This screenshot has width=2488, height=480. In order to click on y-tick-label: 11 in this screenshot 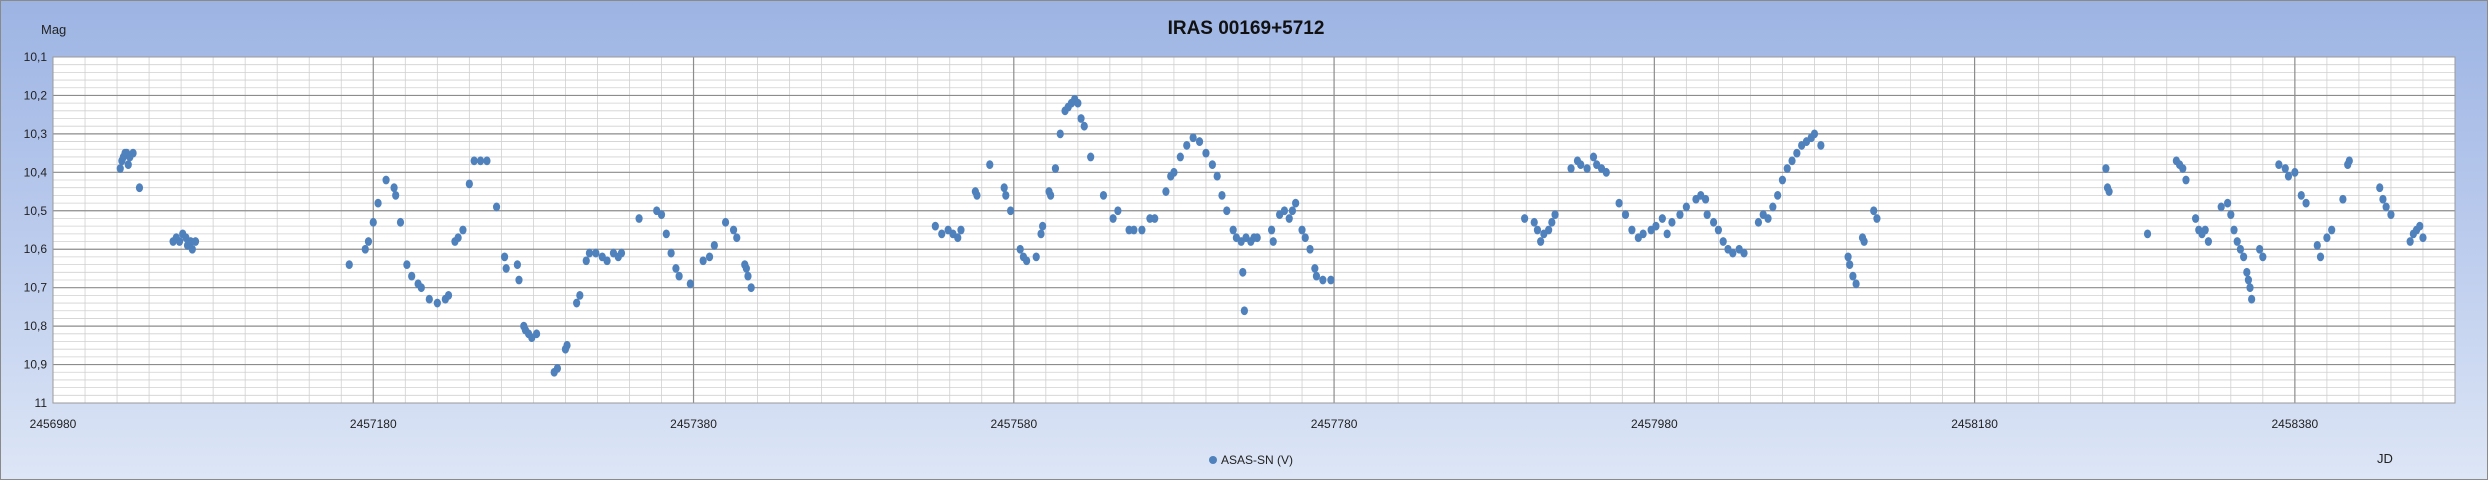, I will do `click(41, 403)`.